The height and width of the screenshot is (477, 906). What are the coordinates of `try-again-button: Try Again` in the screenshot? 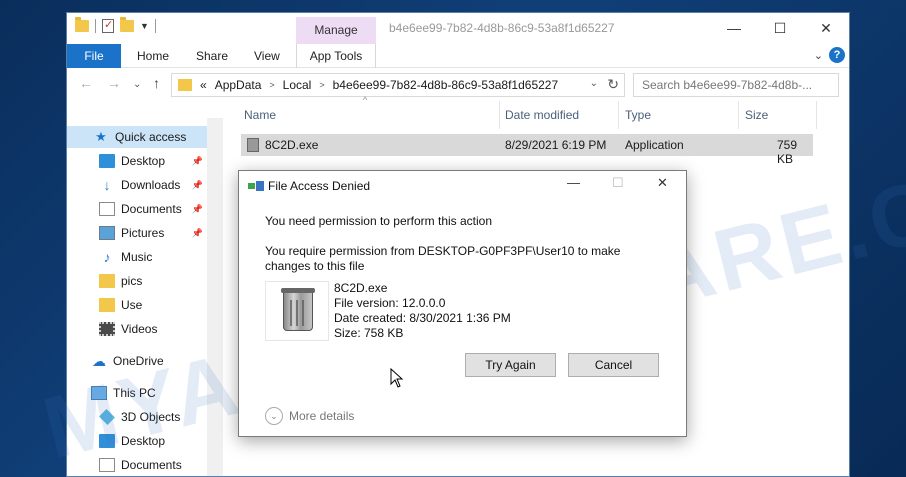 It's located at (510, 365).